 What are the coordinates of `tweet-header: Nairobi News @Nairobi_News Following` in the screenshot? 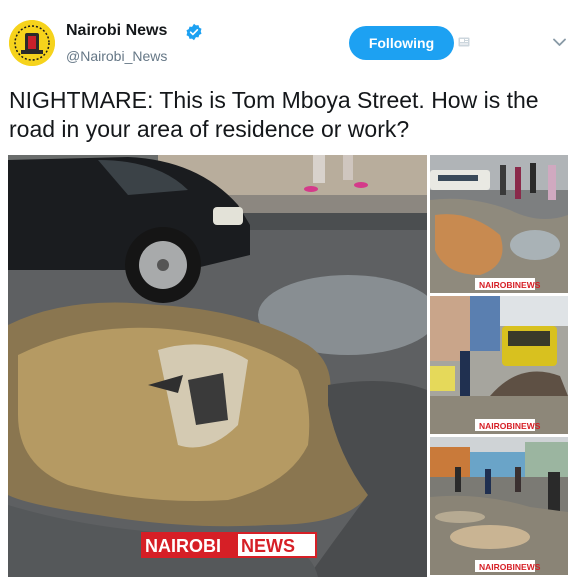 It's located at (287, 40).